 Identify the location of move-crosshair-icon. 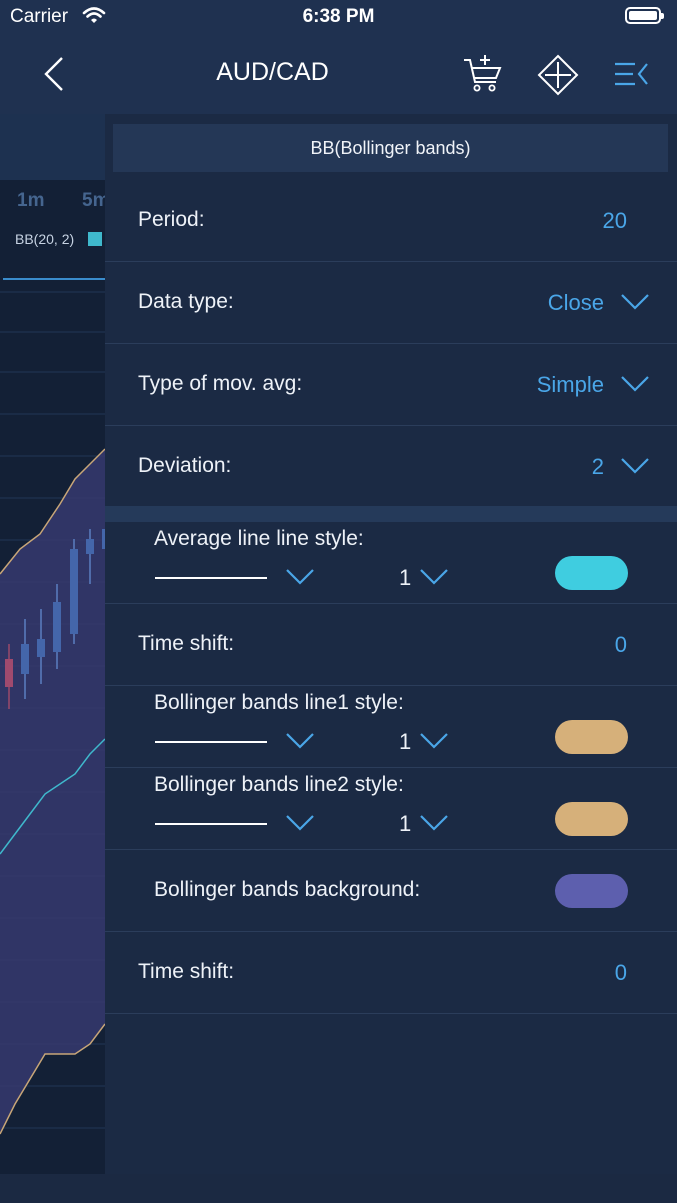
(558, 75).